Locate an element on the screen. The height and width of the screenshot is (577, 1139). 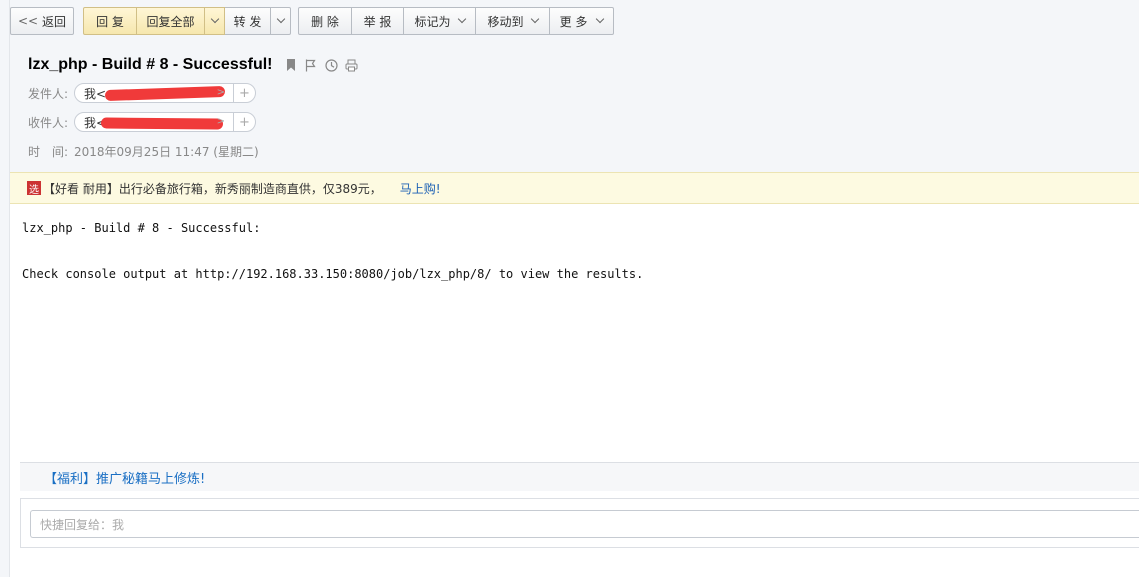
reply-all-button: 回复全部 is located at coordinates (171, 21).